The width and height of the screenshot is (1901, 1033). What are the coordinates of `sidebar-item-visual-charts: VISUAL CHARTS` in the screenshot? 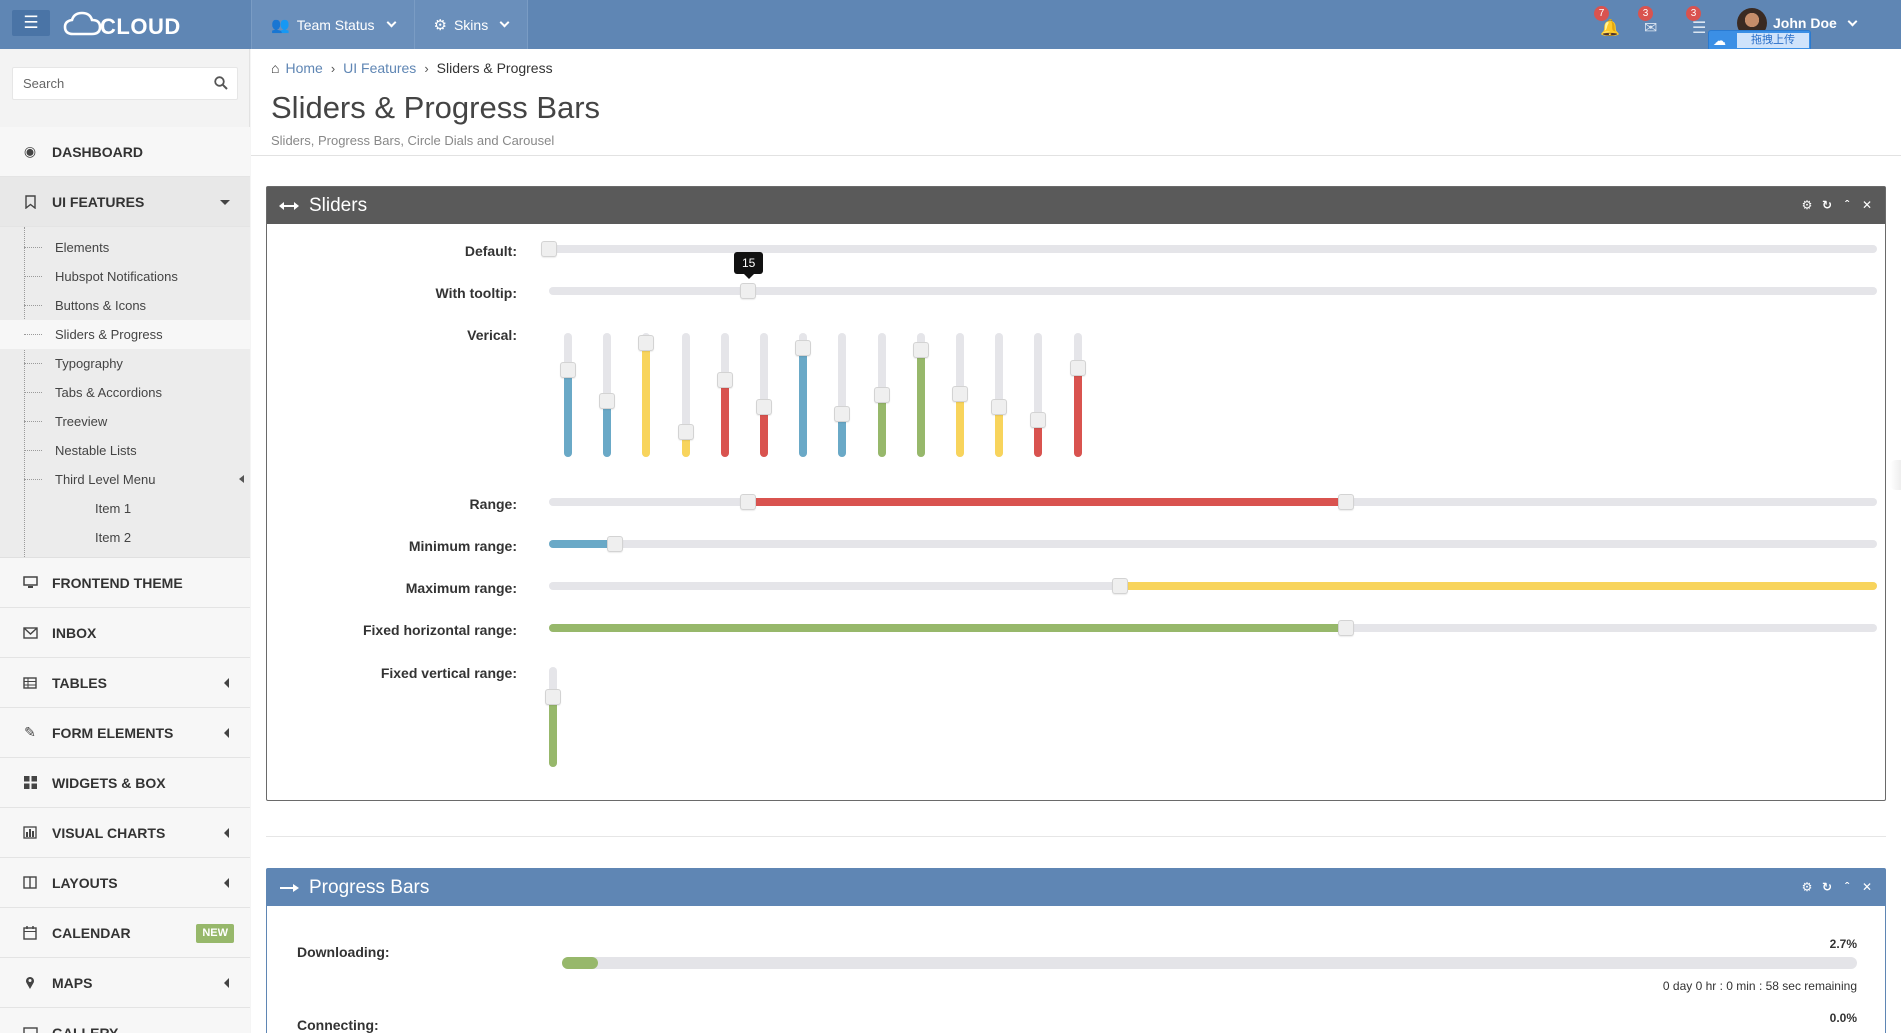 It's located at (125, 833).